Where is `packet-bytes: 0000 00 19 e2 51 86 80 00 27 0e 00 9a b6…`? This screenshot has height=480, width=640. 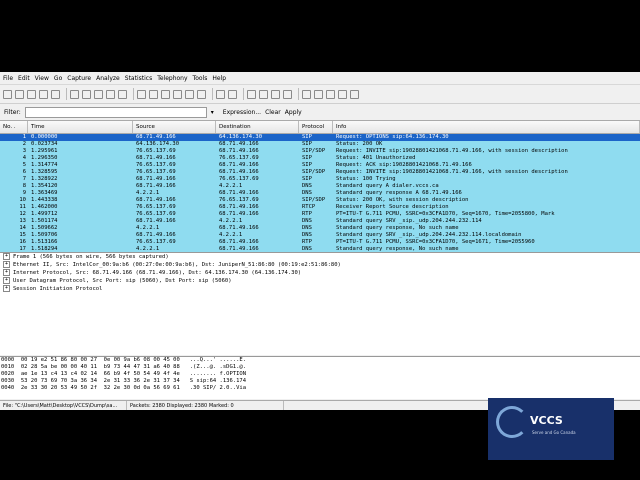 packet-bytes: 0000 00 19 e2 51 86 80 00 27 0e 00 9a b6… is located at coordinates (320, 377).